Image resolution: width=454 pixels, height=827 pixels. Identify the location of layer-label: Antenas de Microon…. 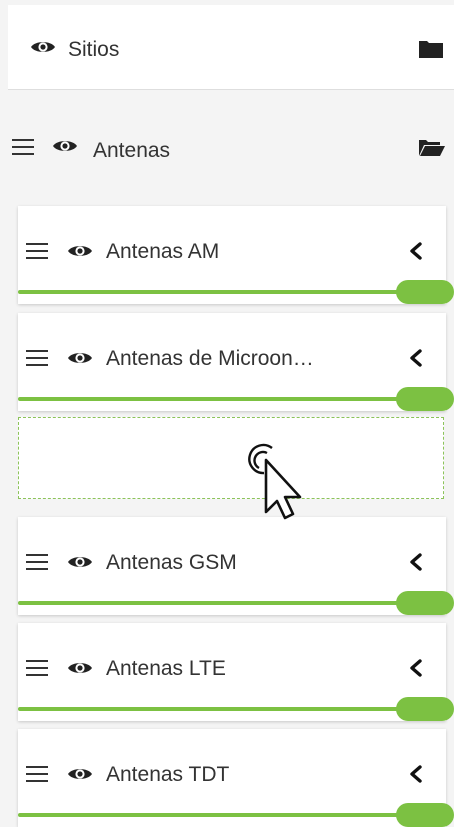
(210, 358).